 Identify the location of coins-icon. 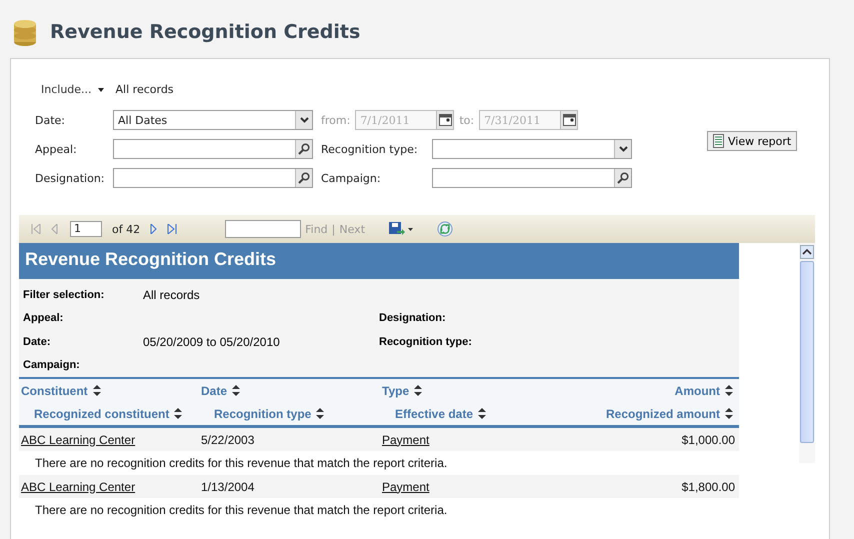
(25, 32).